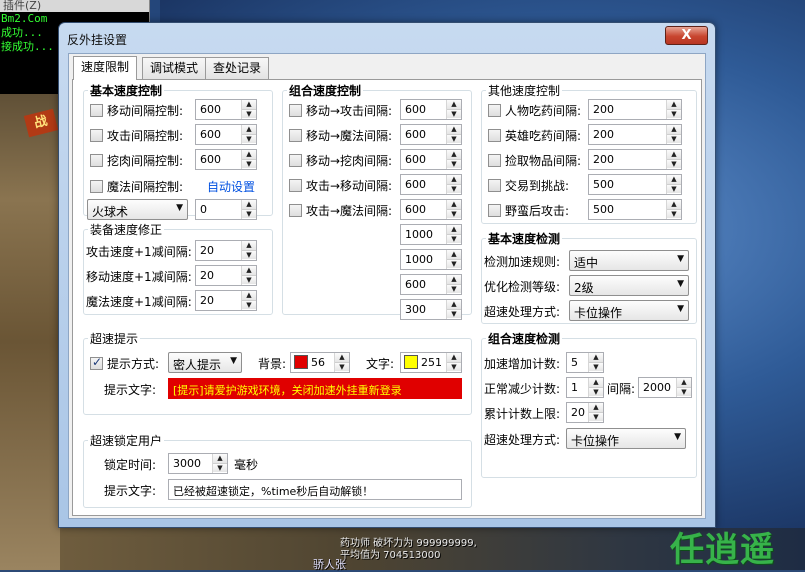  What do you see at coordinates (237, 68) in the screenshot?
I see `tab-records: 查处记录` at bounding box center [237, 68].